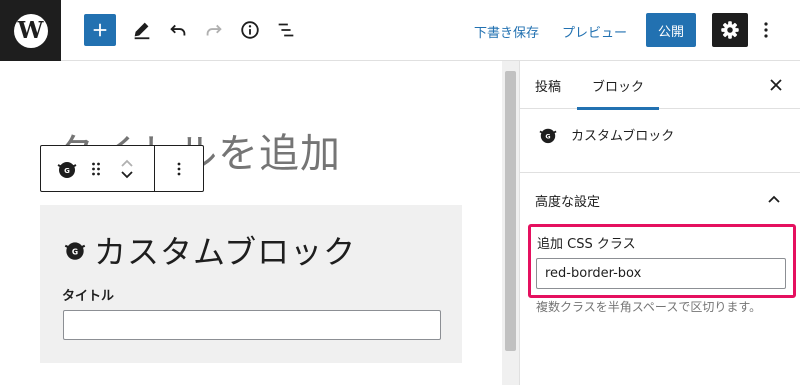 This screenshot has height=385, width=800. I want to click on advanced-panel-toggle: 高度な設定, so click(660, 199).